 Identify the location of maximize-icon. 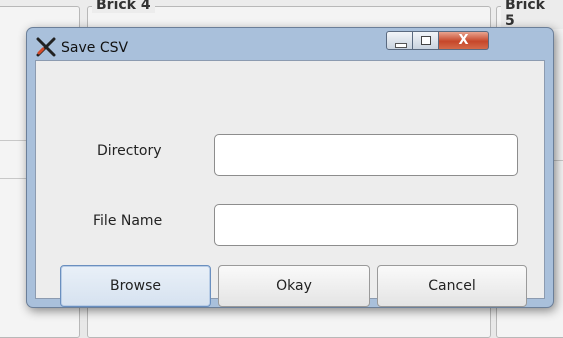
(426, 40).